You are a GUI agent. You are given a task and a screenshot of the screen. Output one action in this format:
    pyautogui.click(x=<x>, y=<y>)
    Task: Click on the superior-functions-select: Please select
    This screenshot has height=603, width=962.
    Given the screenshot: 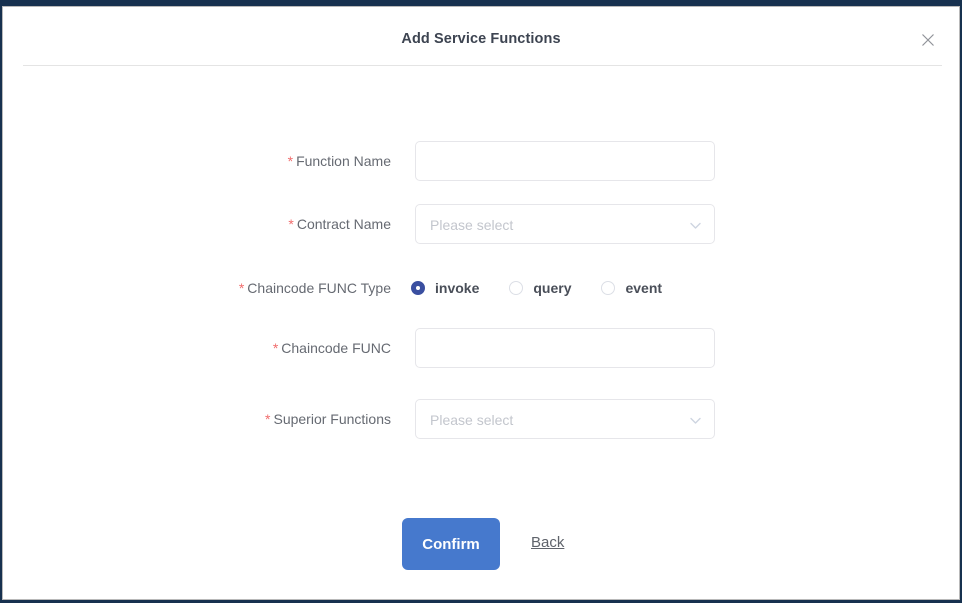 What is the action you would take?
    pyautogui.click(x=565, y=419)
    